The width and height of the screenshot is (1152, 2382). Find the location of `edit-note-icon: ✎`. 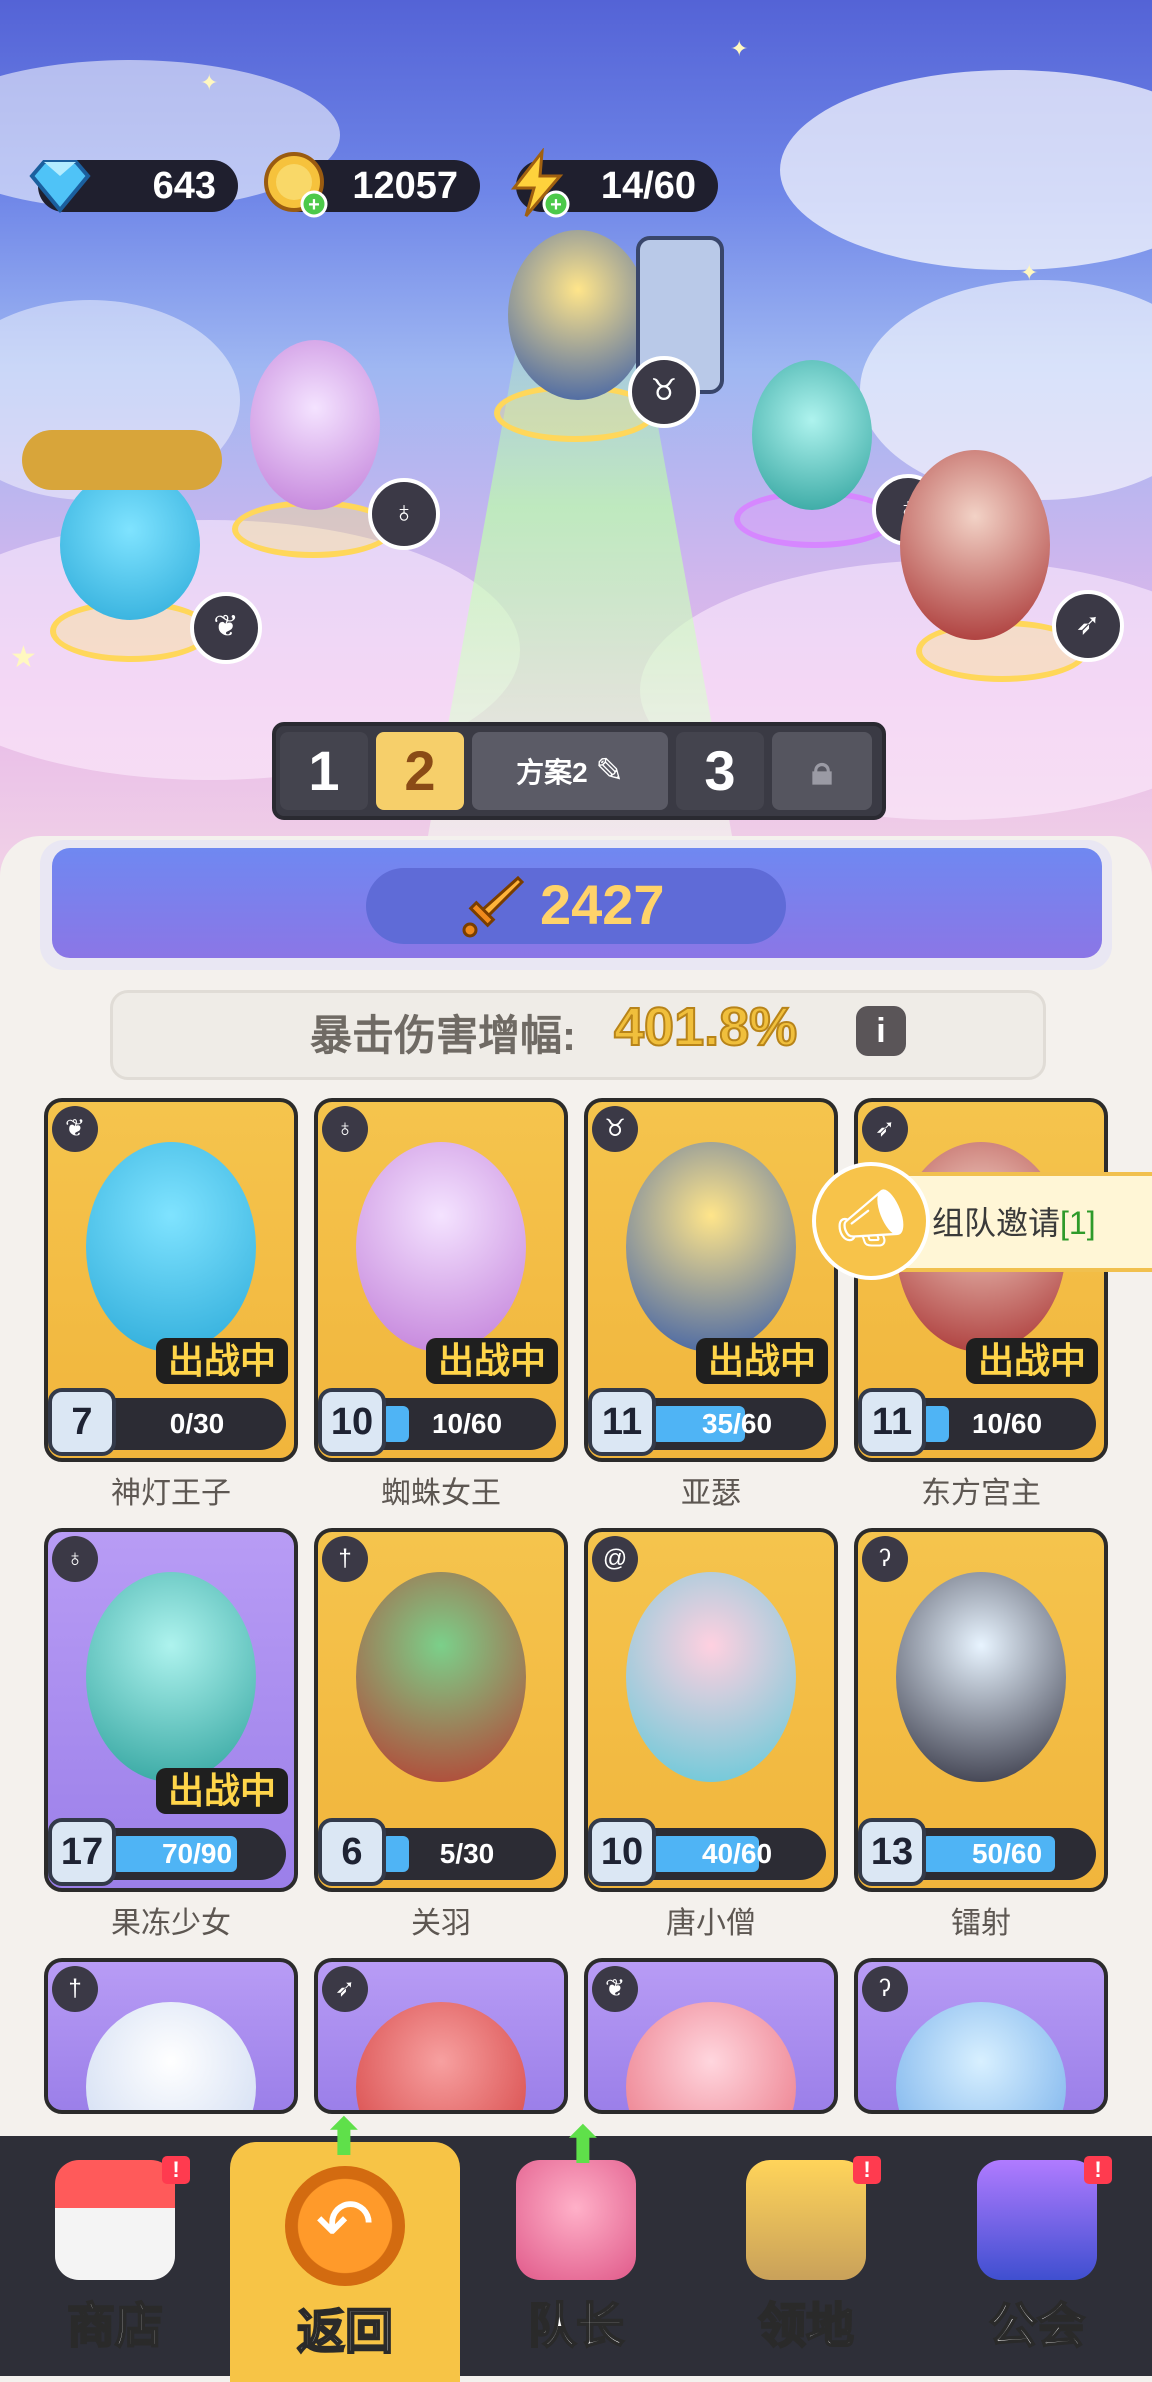

edit-note-icon: ✎ is located at coordinates (609, 771).